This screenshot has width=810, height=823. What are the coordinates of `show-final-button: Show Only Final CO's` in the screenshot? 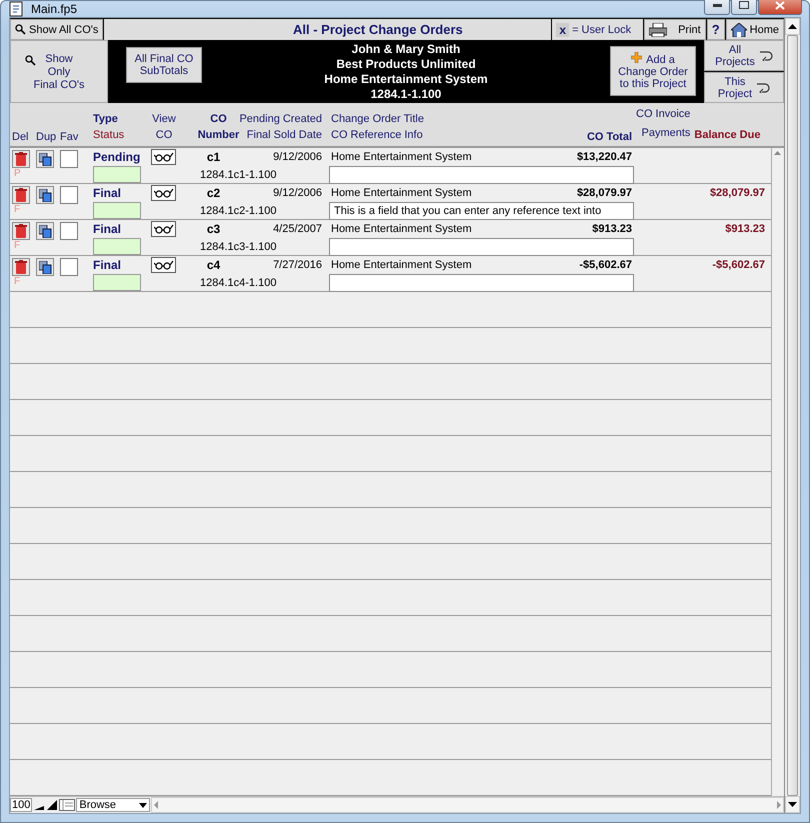 It's located at (59, 71).